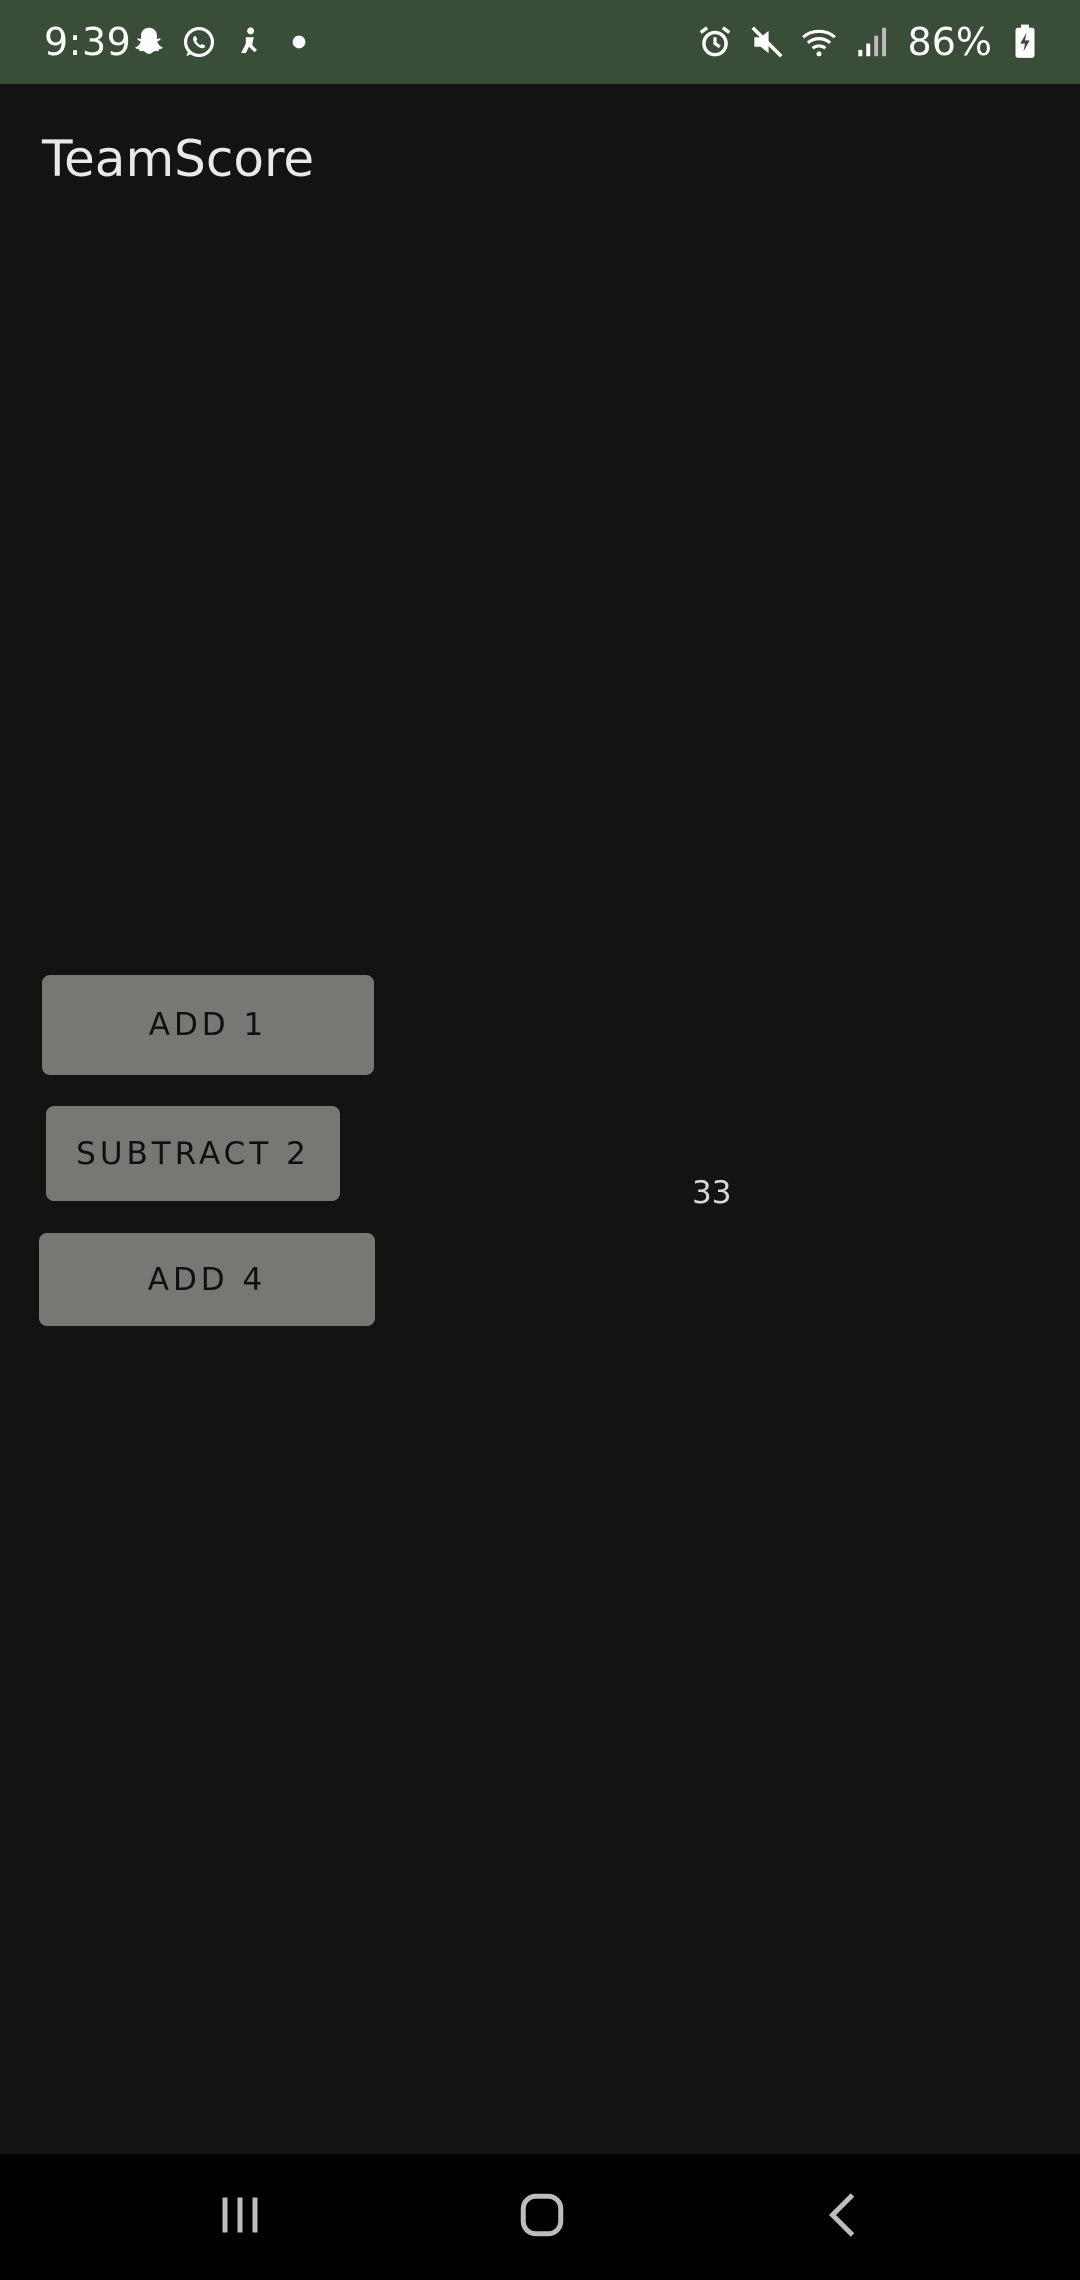 The width and height of the screenshot is (1080, 2280). Describe the element at coordinates (712, 1193) in the screenshot. I see `score-value: 33` at that location.